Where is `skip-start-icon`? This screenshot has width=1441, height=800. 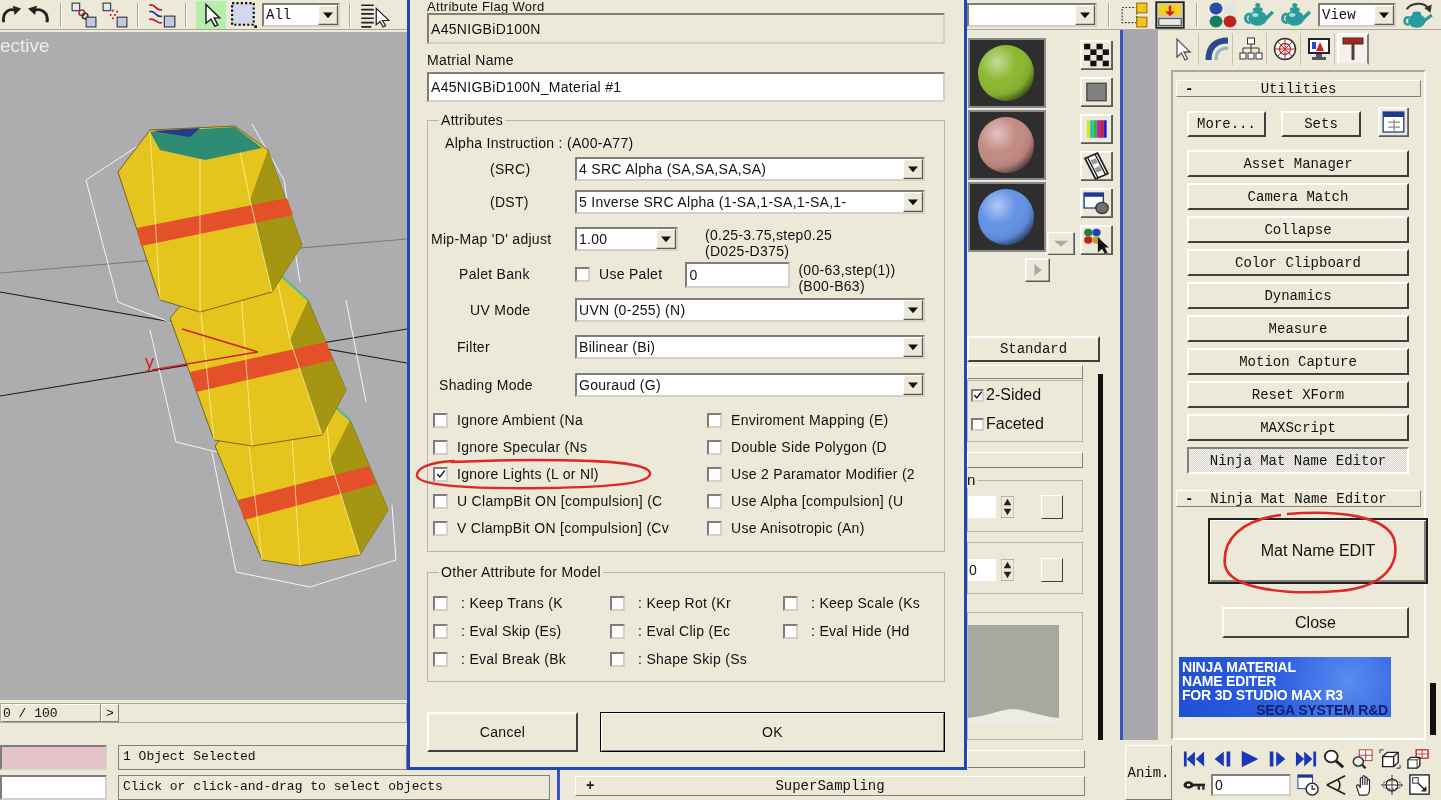
skip-start-icon is located at coordinates (1194, 759).